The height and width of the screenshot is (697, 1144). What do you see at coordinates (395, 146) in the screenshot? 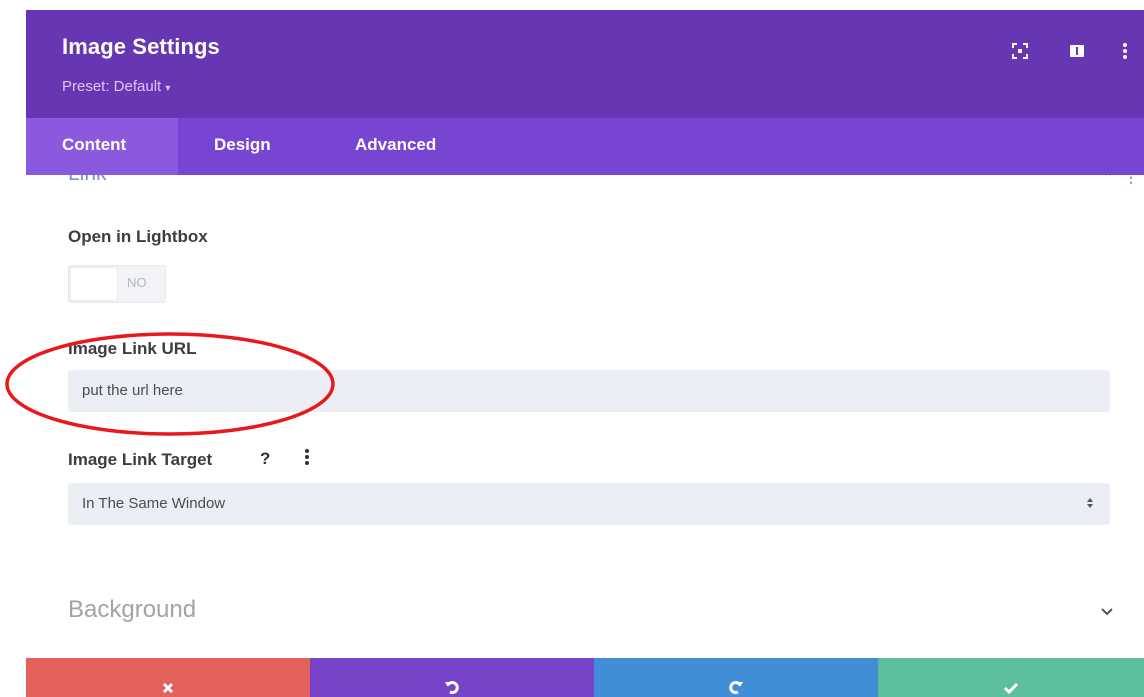
I see `tab-advanced: Advanced` at bounding box center [395, 146].